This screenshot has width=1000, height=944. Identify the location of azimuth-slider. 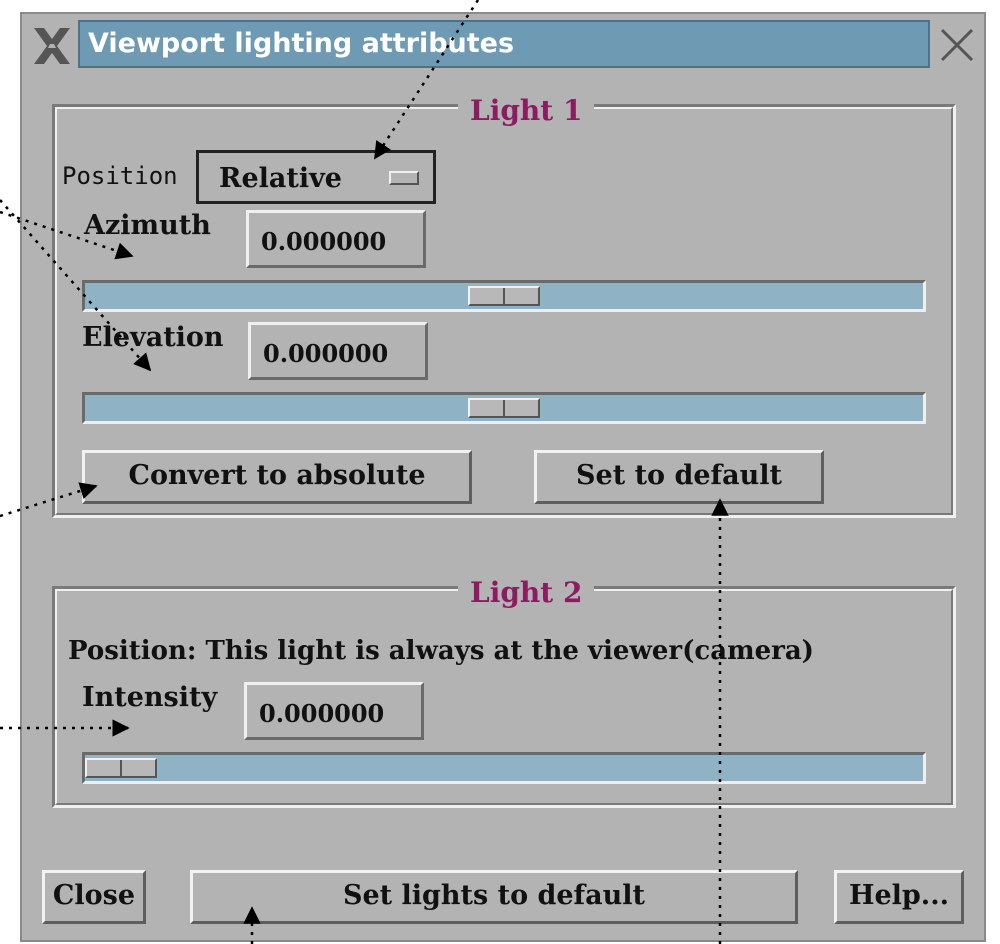
(504, 296).